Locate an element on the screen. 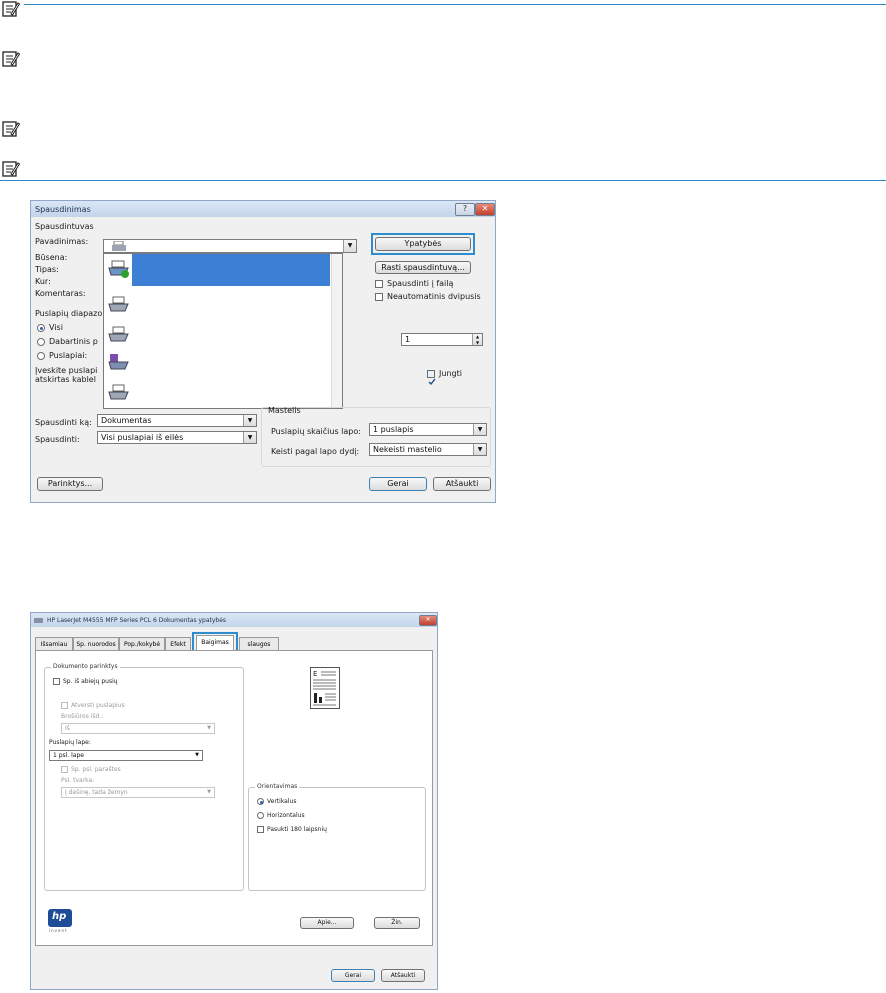 The image size is (886, 993). print-what-label: Spausdinti ką: is located at coordinates (63, 422).